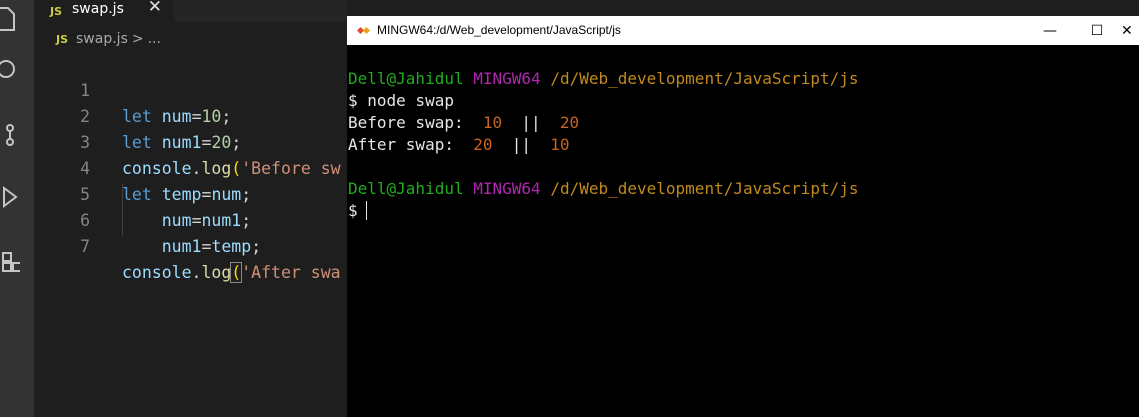 The image size is (1139, 417). What do you see at coordinates (459, 145) in the screenshot?
I see `output-line: After swap: 20 || 10` at bounding box center [459, 145].